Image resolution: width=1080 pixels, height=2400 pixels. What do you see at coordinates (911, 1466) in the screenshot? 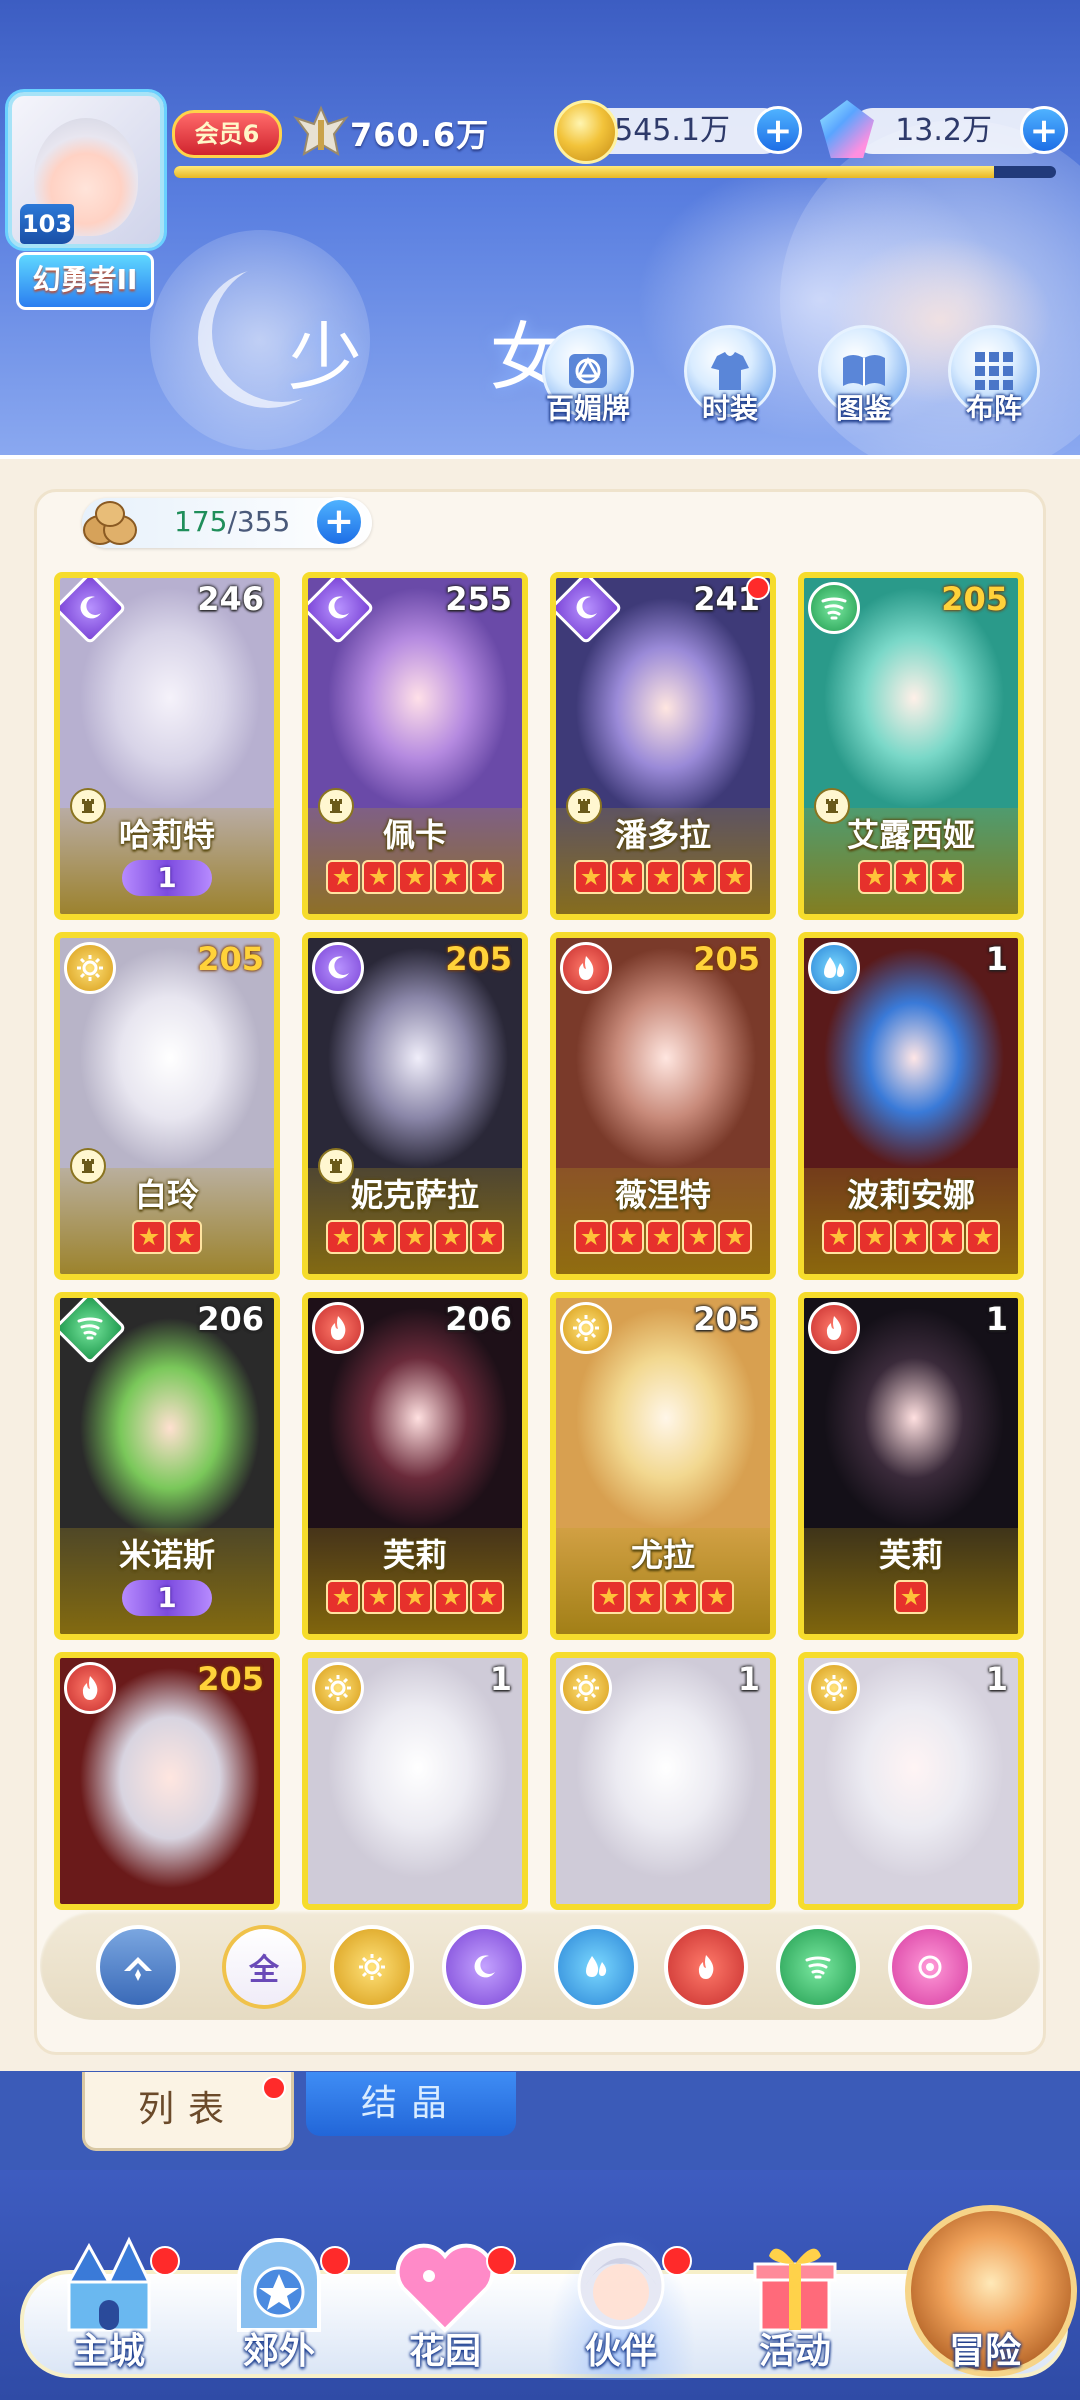
I see `partner-card: 1 芙莉` at bounding box center [911, 1466].